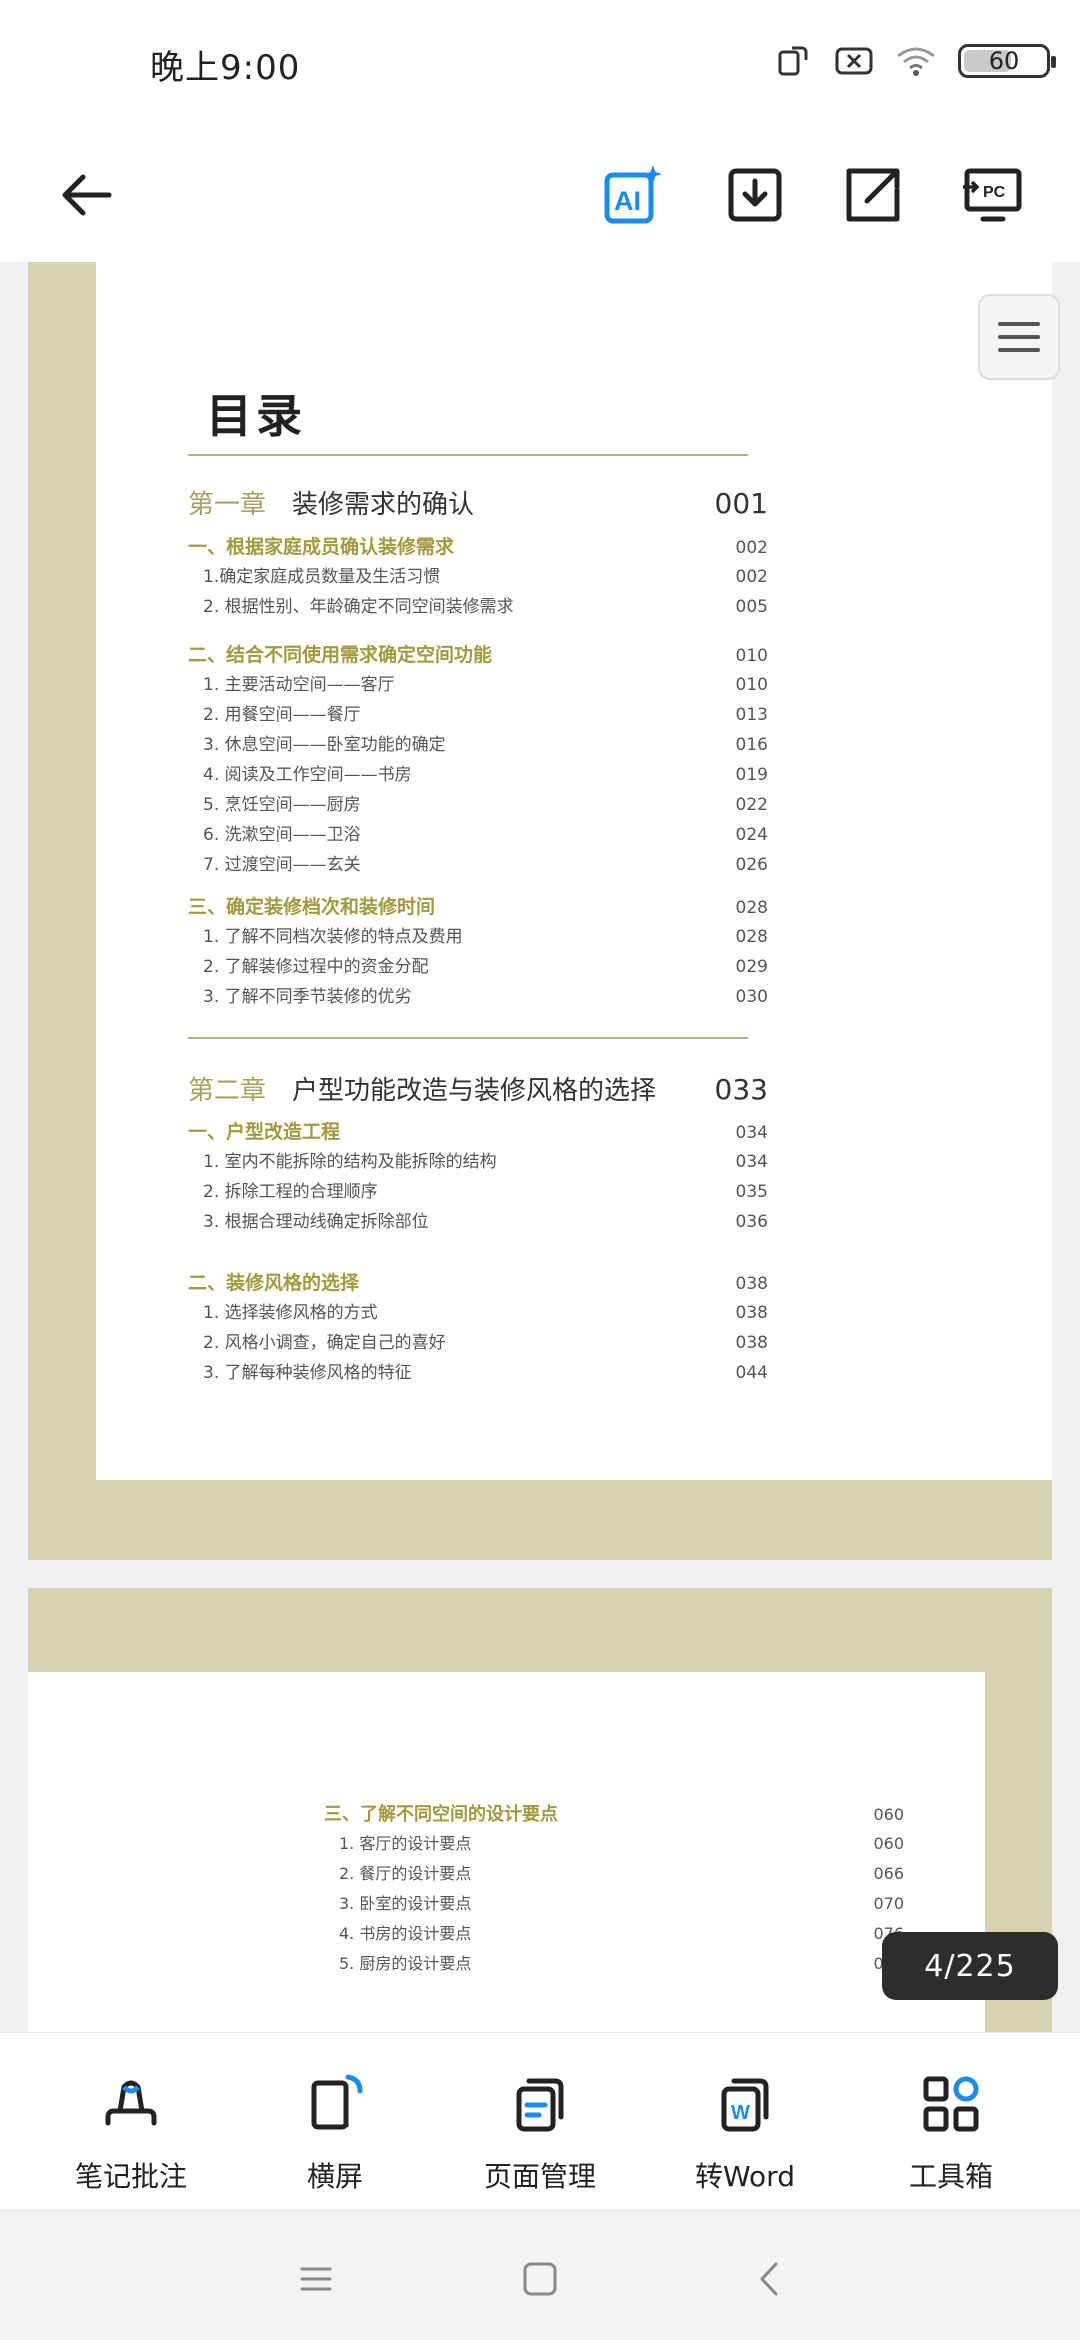 Image resolution: width=1080 pixels, height=2340 pixels. I want to click on chapter-name: 装修需求的确认, so click(383, 505).